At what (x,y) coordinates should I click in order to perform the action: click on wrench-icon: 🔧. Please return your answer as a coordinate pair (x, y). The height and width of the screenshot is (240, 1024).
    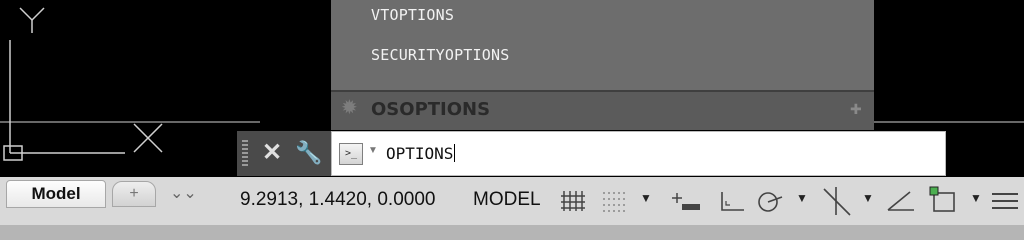
    Looking at the image, I should click on (308, 153).